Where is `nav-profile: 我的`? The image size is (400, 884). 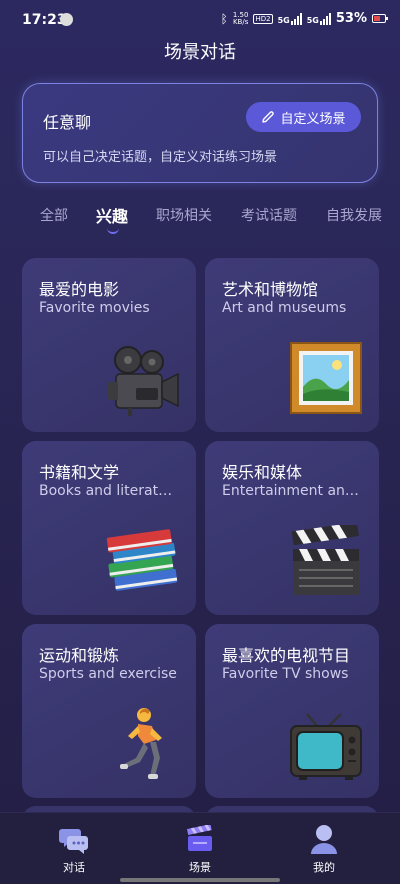 nav-profile: 我的 is located at coordinates (324, 848).